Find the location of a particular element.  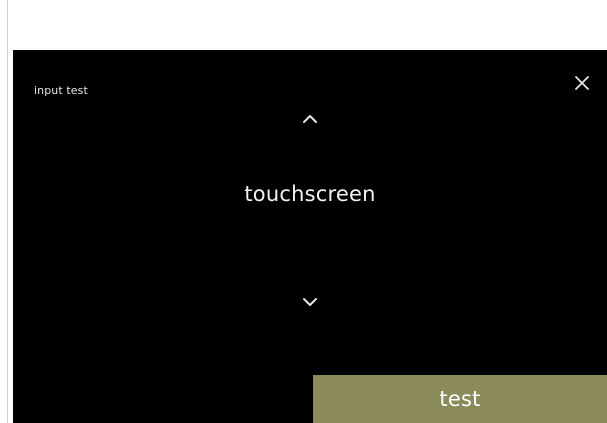

selected-input-label: touchscreen is located at coordinates (310, 194).